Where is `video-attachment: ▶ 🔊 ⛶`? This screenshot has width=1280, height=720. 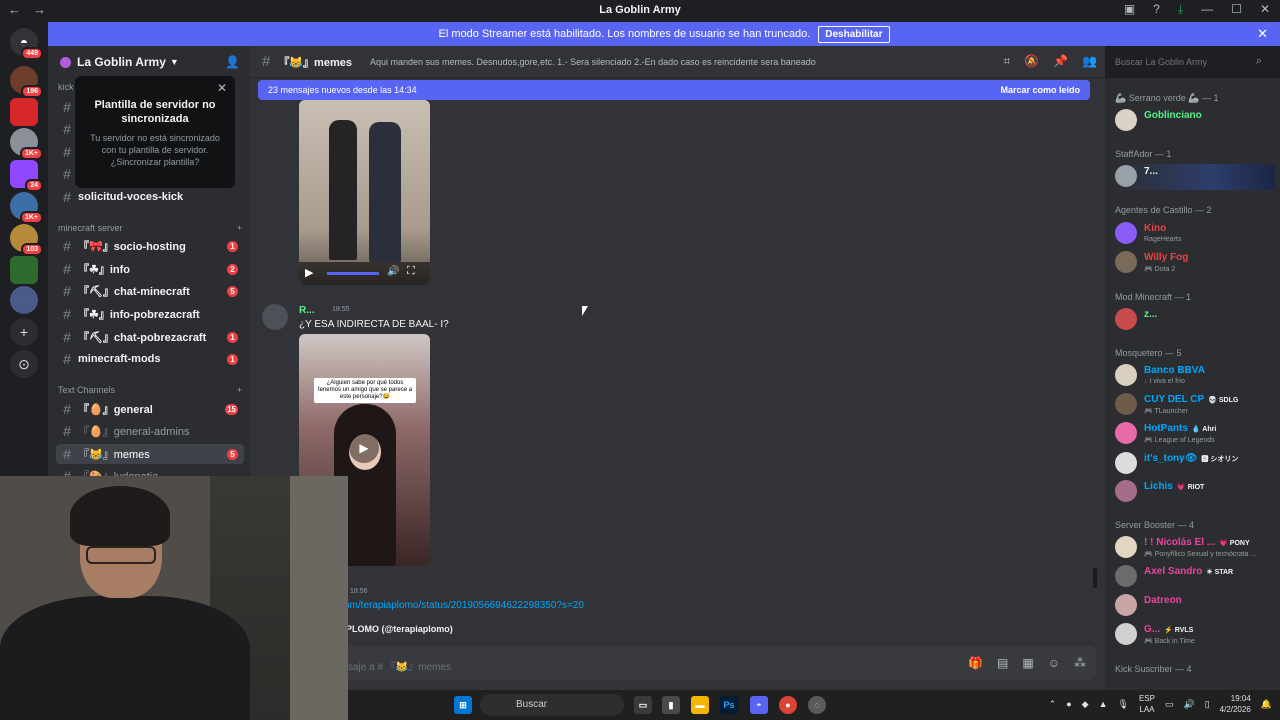
video-attachment: ▶ 🔊 ⛶ is located at coordinates (364, 192).